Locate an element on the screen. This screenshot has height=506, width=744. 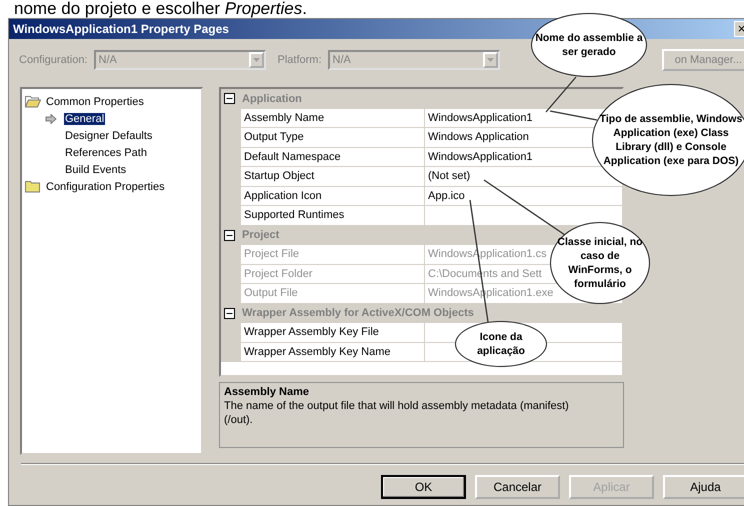
platform-label: Platform: is located at coordinates (300, 60).